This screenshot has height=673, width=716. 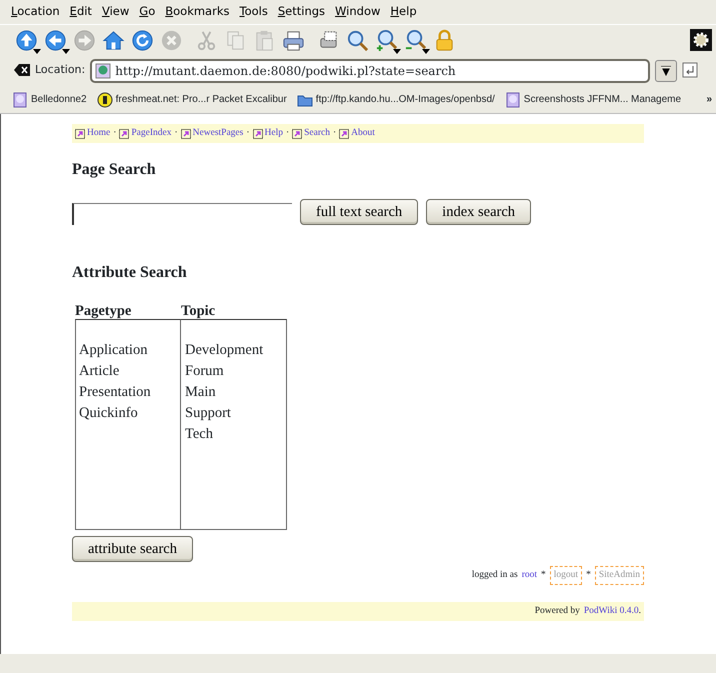 I want to click on bookmark-link: ftp://ftp.kando.hu...OM-Images/openbsd/, so click(x=395, y=100).